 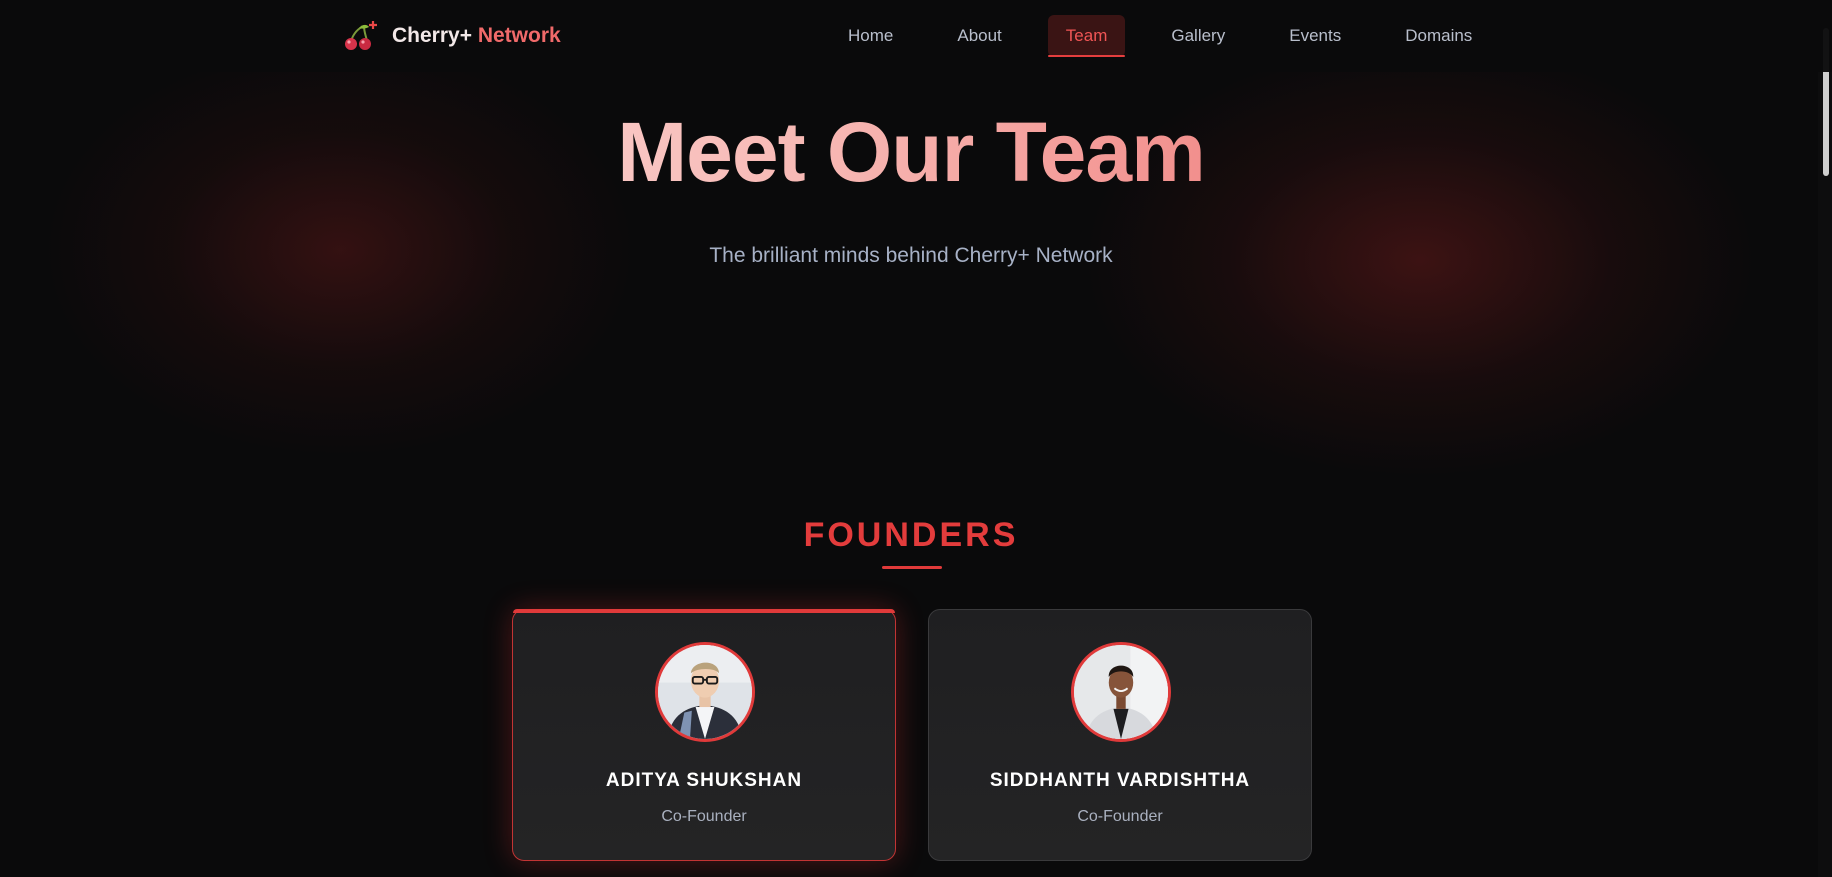 I want to click on brand-name-accent: Network, so click(x=519, y=35).